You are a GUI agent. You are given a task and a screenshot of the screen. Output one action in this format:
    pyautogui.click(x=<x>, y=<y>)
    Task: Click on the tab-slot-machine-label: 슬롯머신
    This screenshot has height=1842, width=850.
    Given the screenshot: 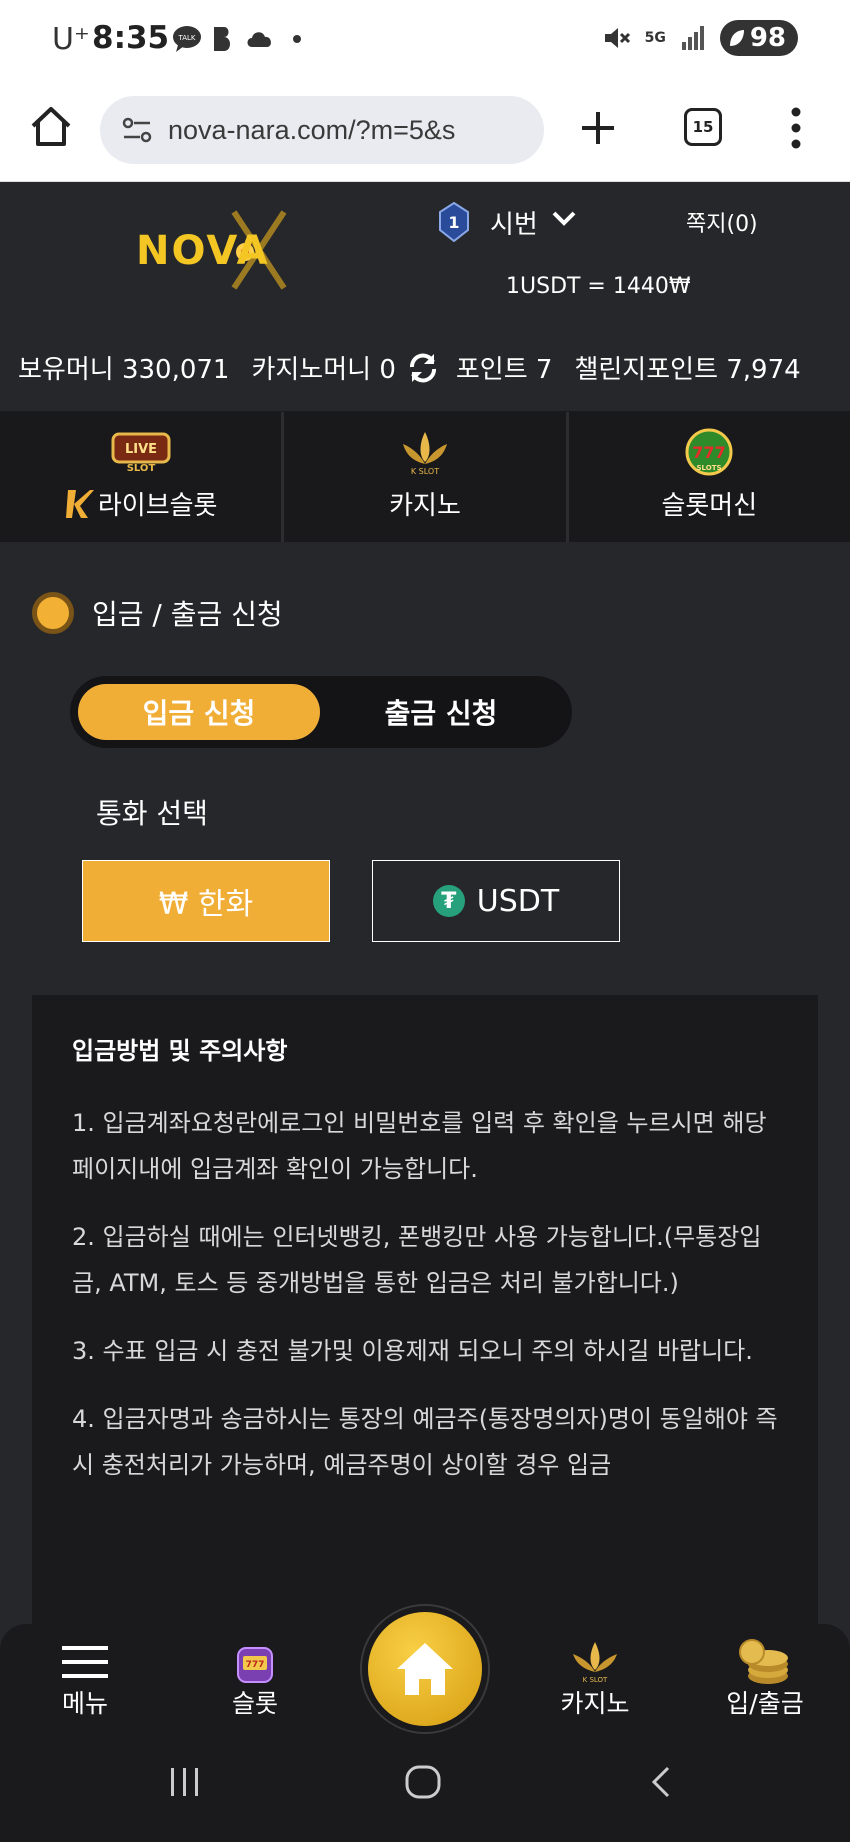 What is the action you would take?
    pyautogui.click(x=709, y=506)
    